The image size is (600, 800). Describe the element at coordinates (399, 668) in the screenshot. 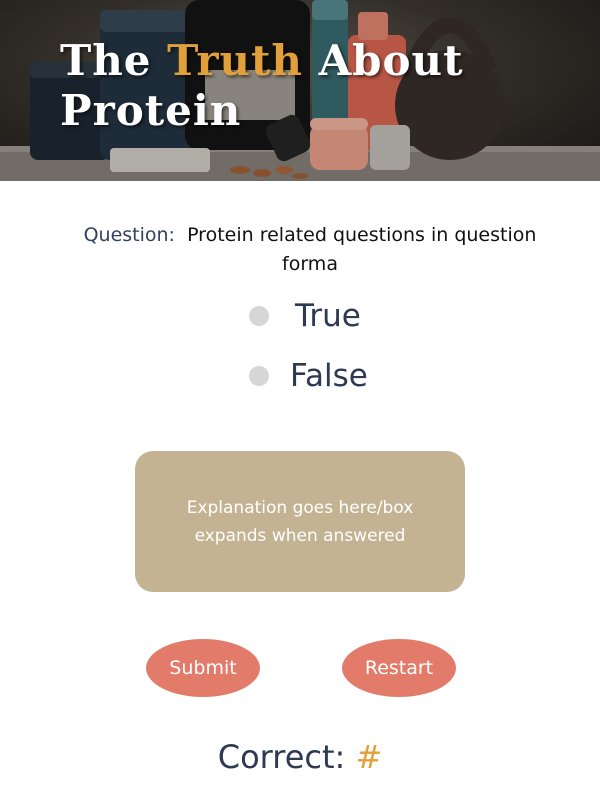

I see `restart-button: Restart` at that location.